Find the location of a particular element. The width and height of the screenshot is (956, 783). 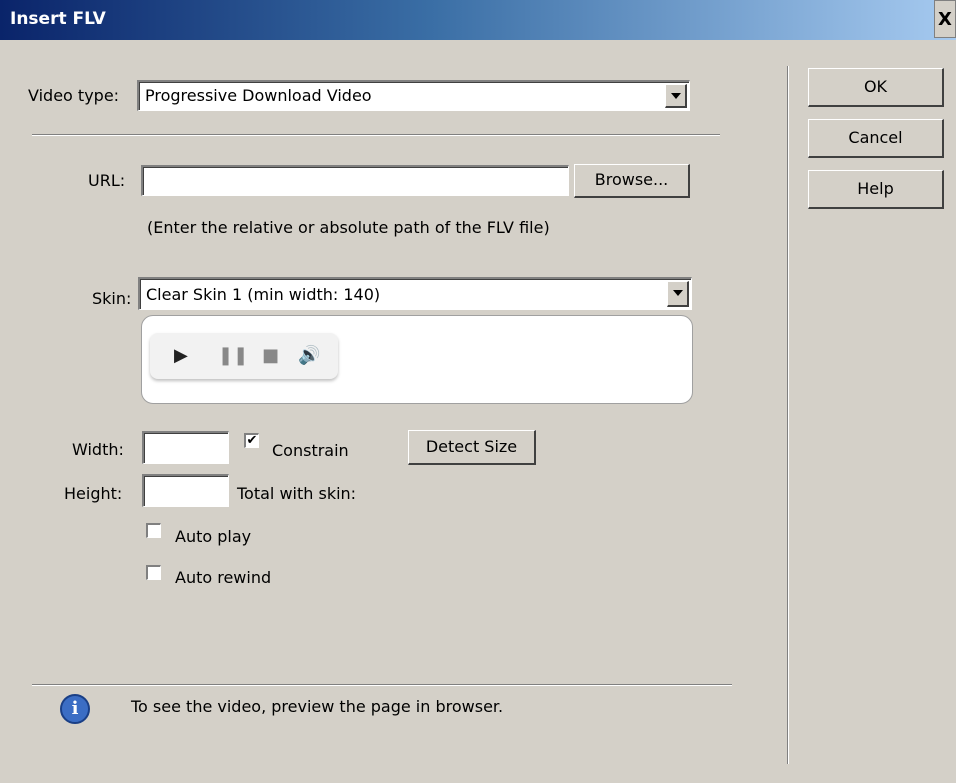

skin-preview: ▶ ❚❚ ■ 🔊 is located at coordinates (417, 359).